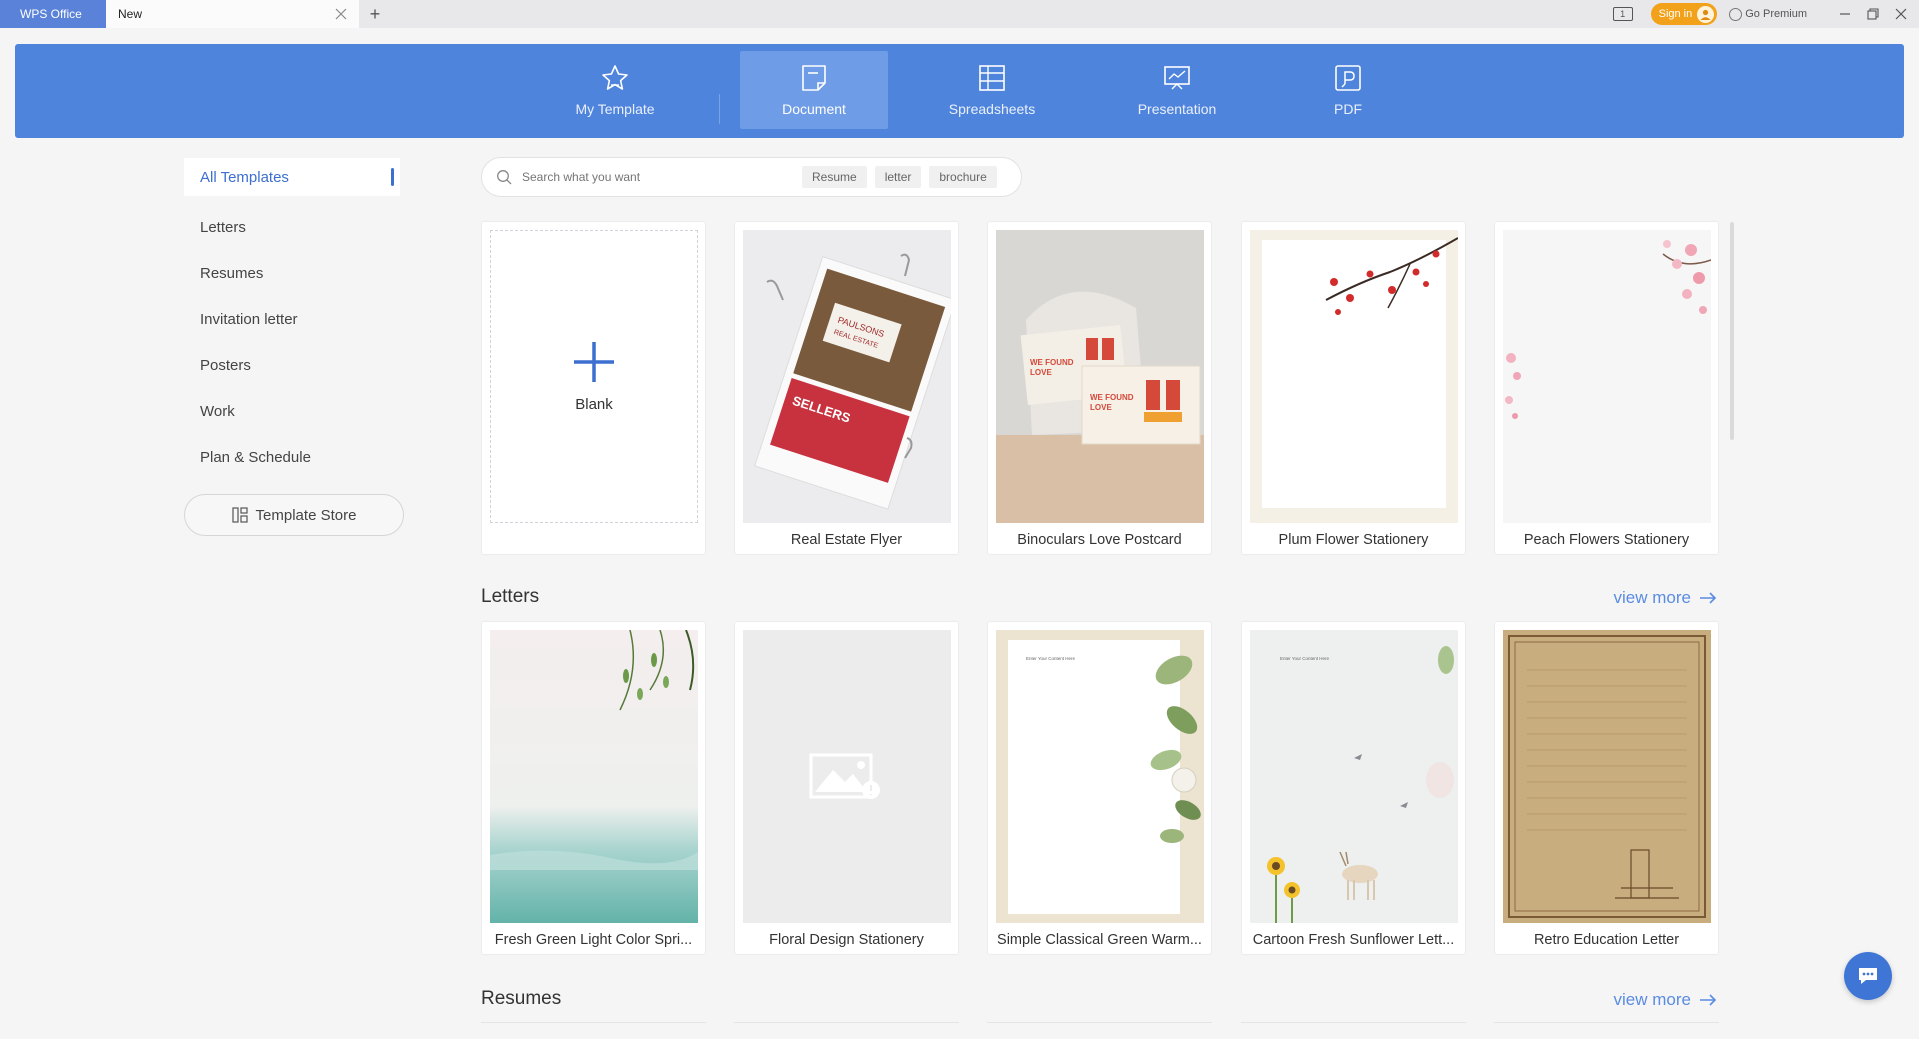 The width and height of the screenshot is (1919, 1039). What do you see at coordinates (249, 319) in the screenshot?
I see `sidebar-item-label: Invitation letter` at bounding box center [249, 319].